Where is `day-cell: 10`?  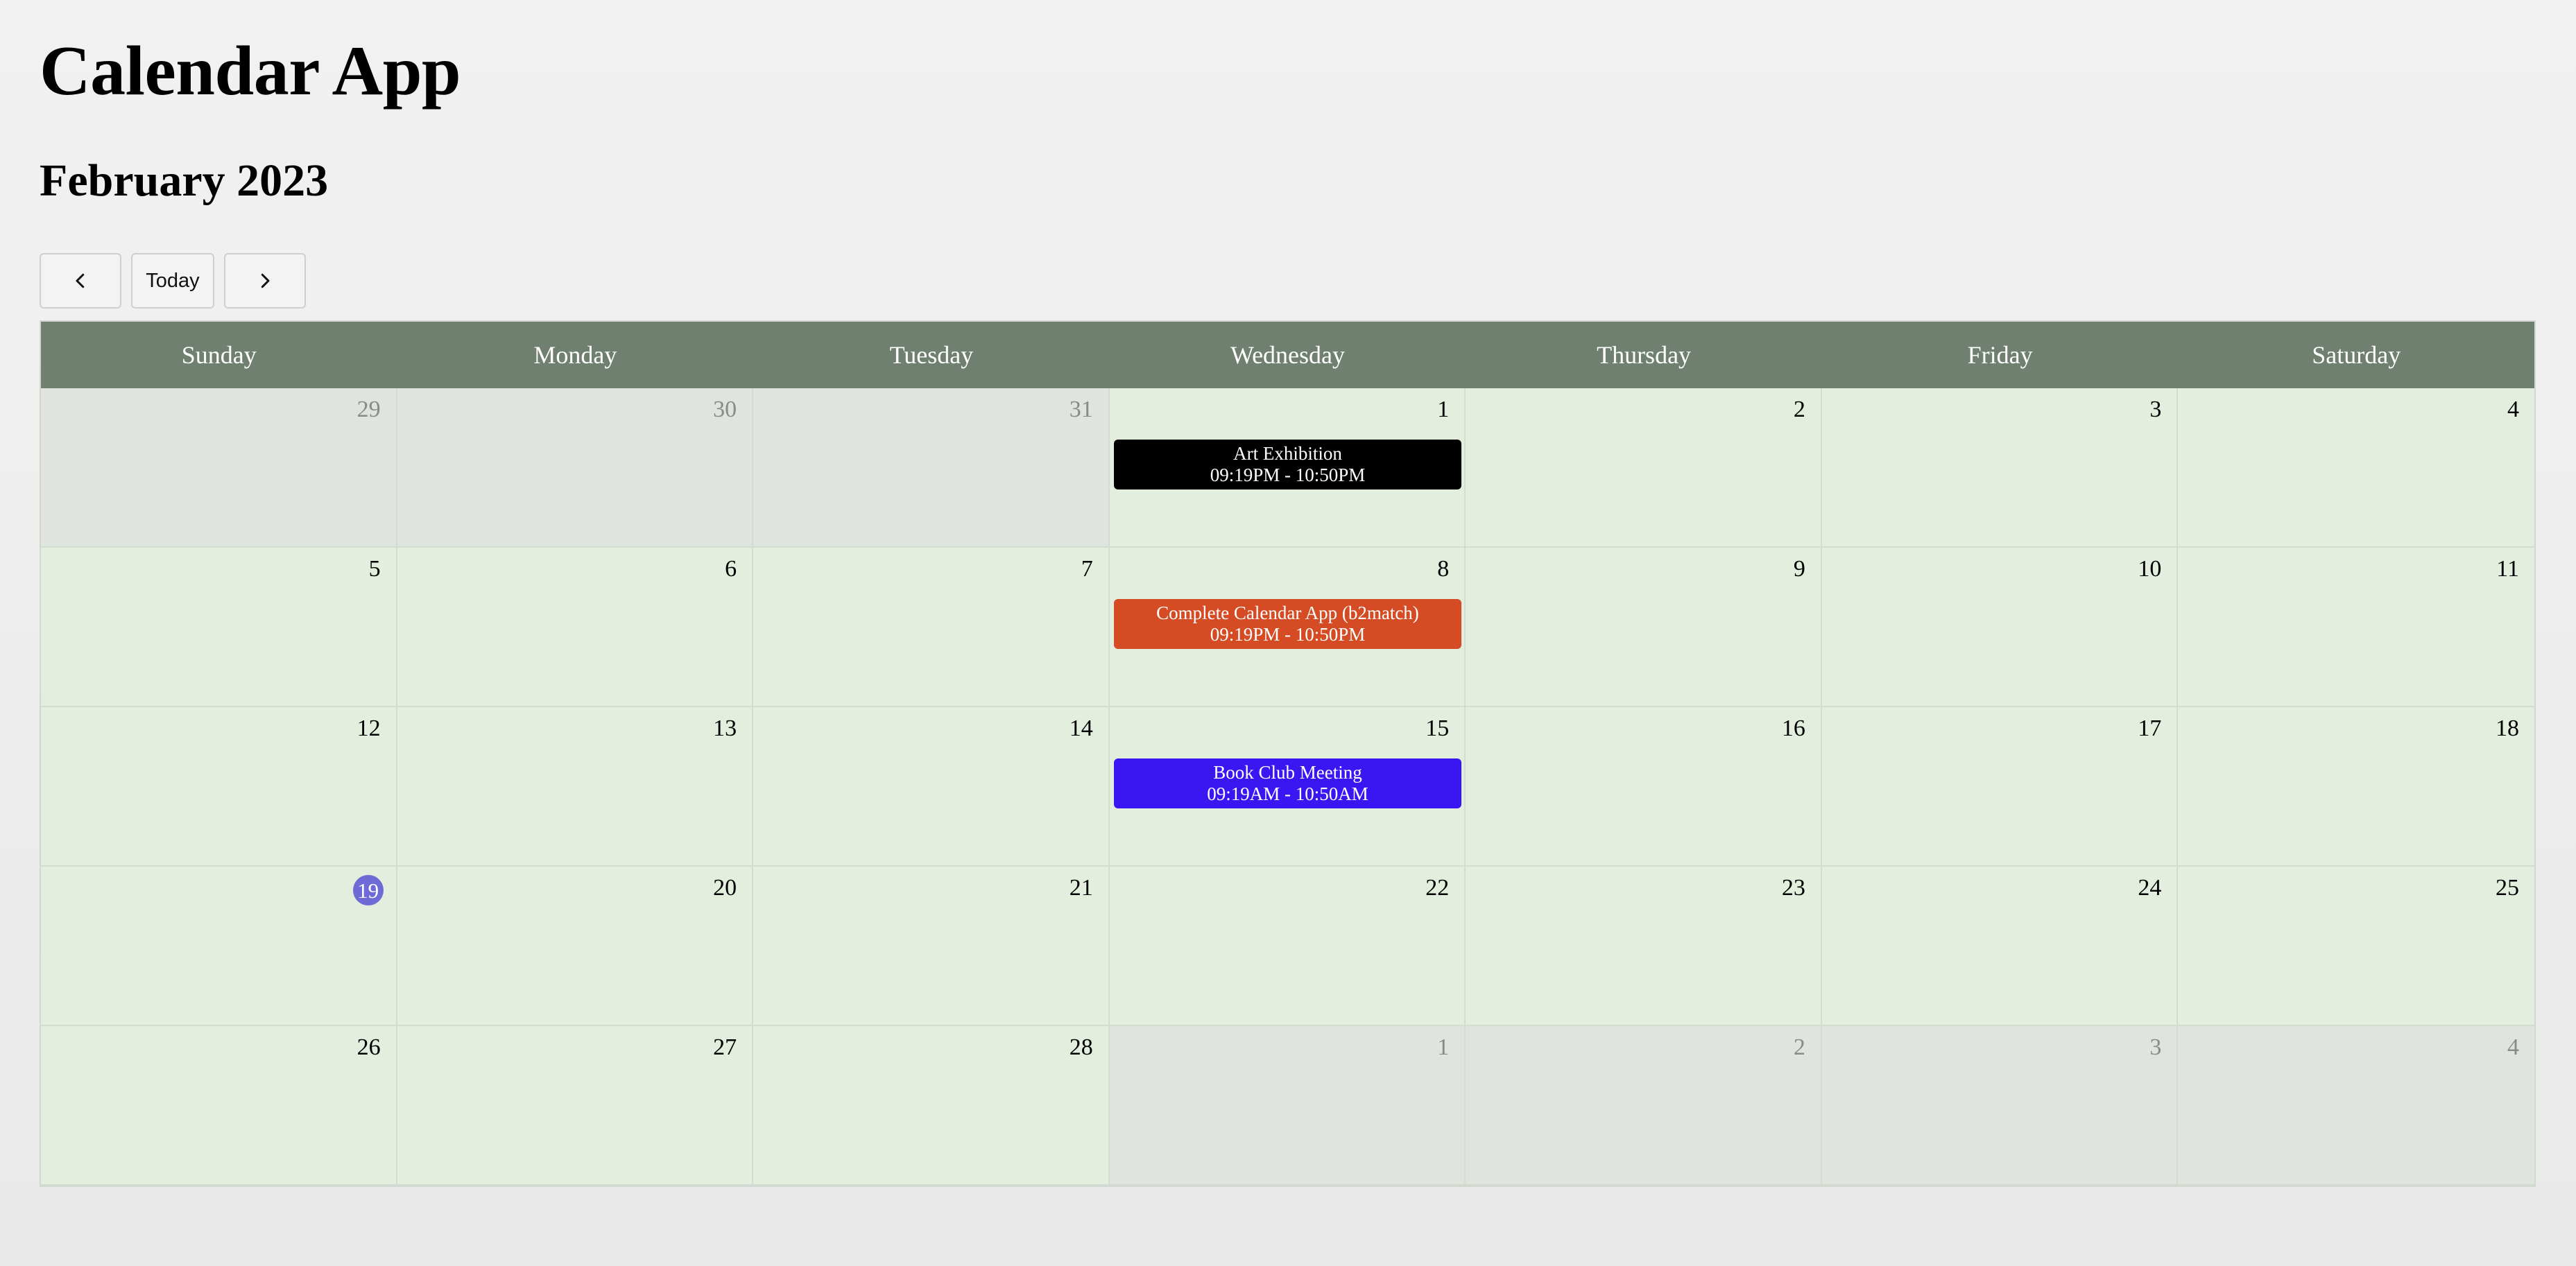
day-cell: 10 is located at coordinates (2000, 627).